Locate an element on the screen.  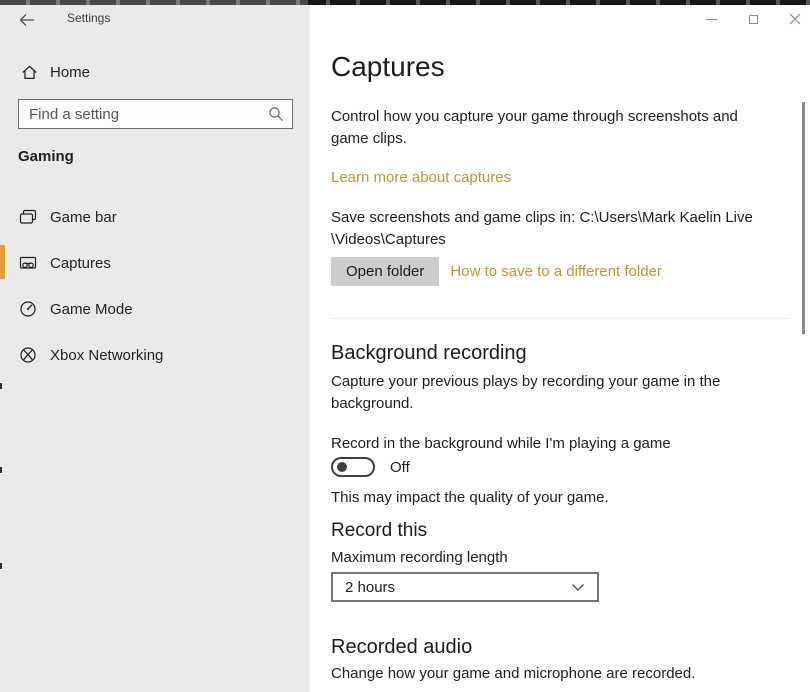
toggle-state-label: Off is located at coordinates (400, 467).